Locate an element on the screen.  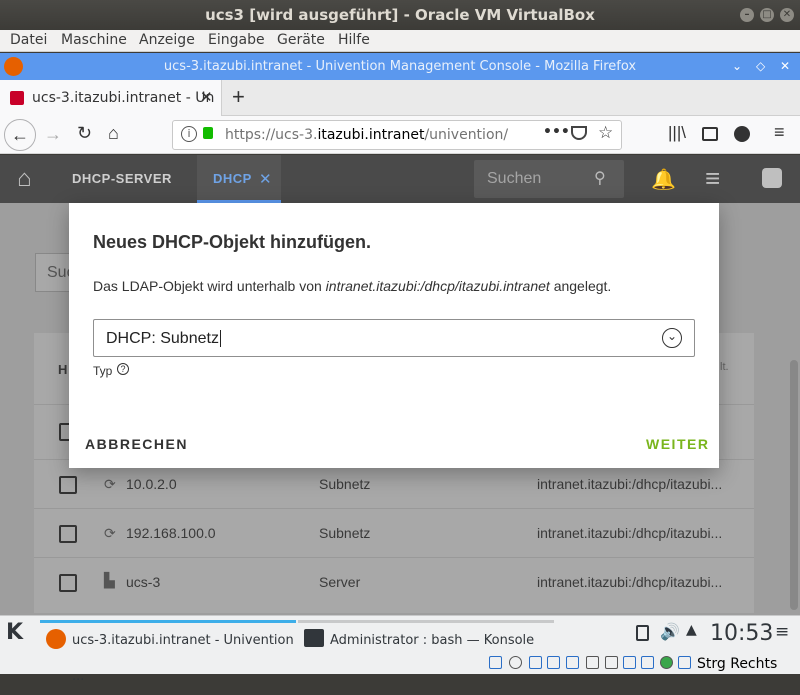
select-label: Typ is located at coordinates (103, 371).